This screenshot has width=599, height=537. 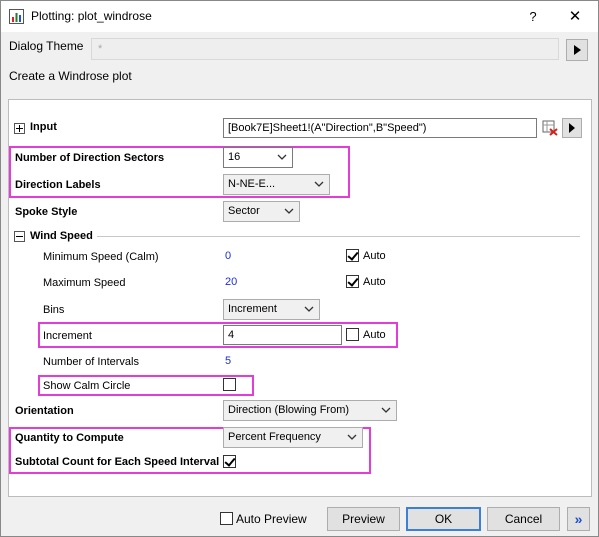 I want to click on expand-dialog-button: », so click(x=578, y=519).